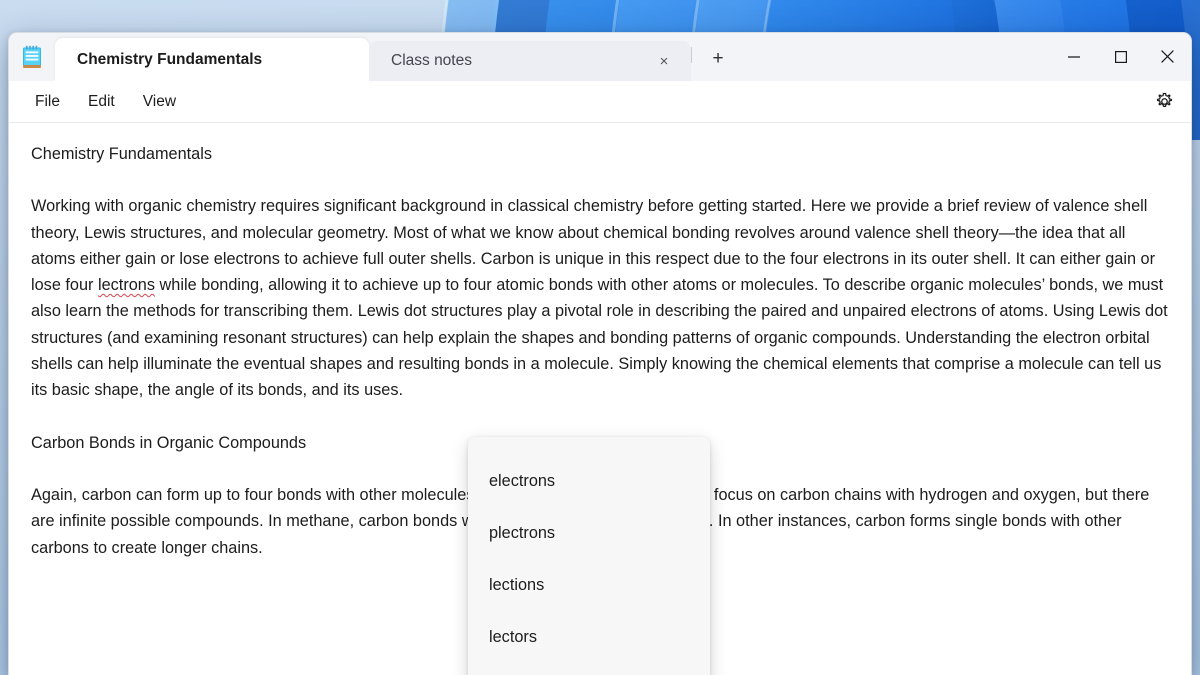 The image size is (1200, 675). I want to click on suggestion-item-electrons-possessive: electron’s, so click(589, 669).